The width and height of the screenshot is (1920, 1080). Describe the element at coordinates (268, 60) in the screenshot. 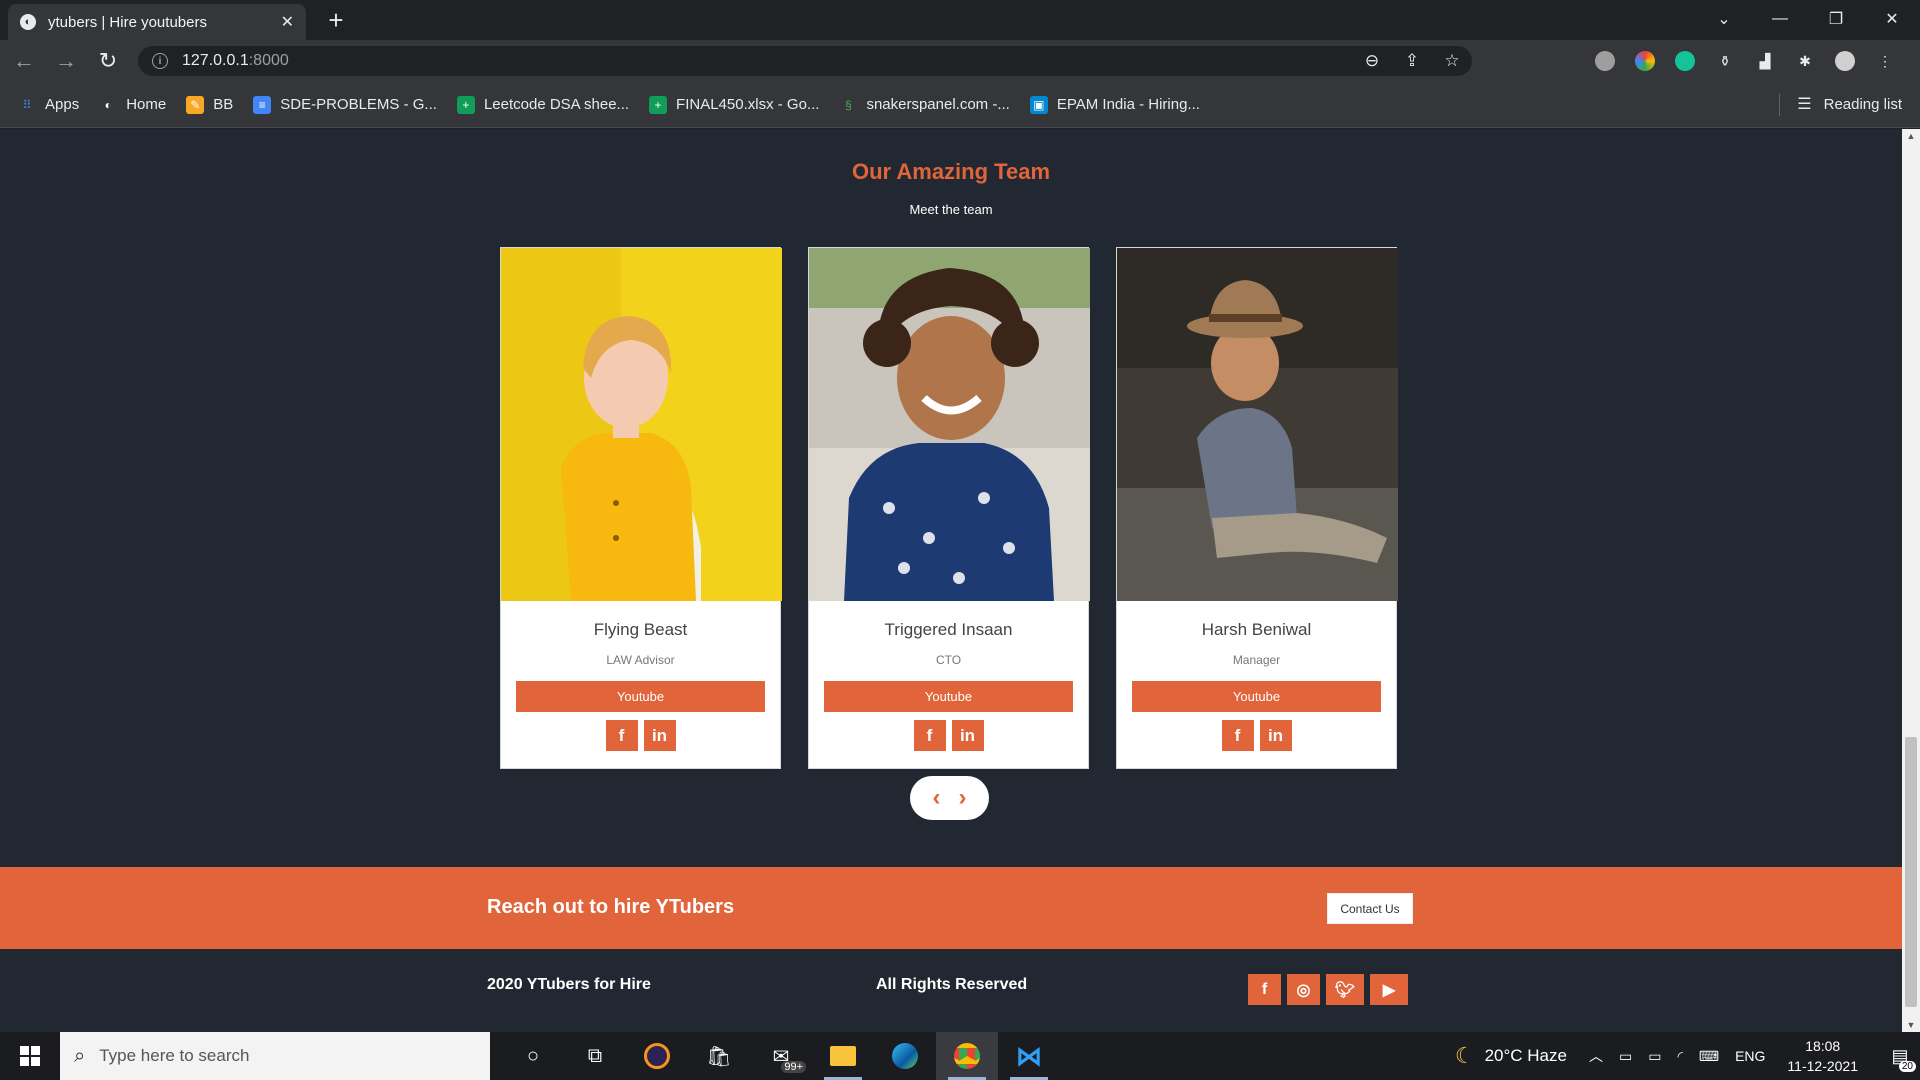

I see `url-port: :8000` at that location.